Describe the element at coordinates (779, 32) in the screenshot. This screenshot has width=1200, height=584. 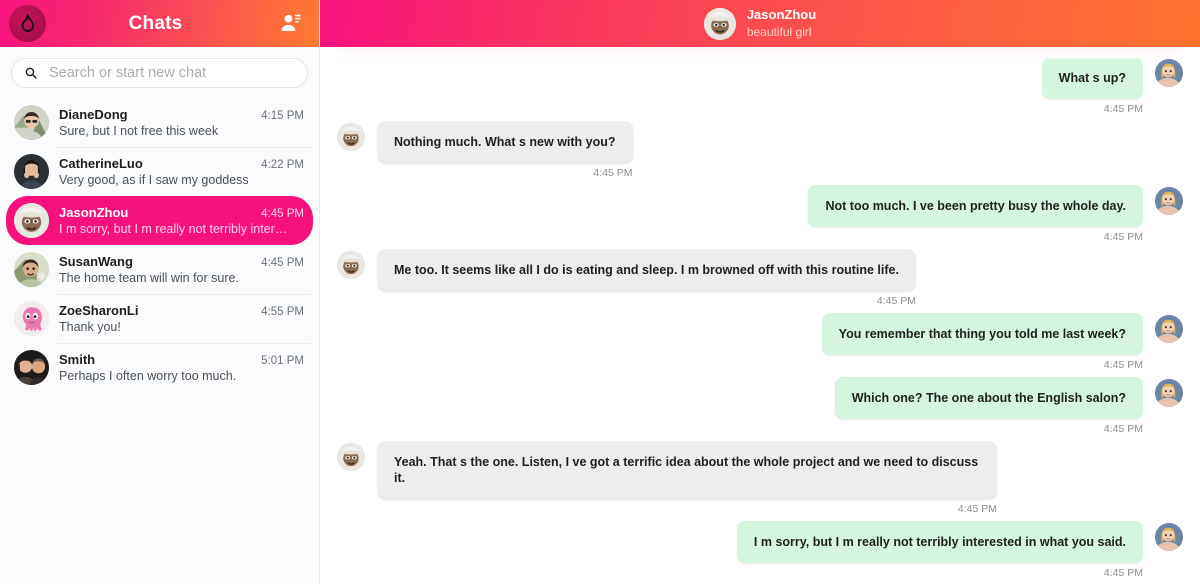
I see `chat-header-status: beautiful girl` at that location.